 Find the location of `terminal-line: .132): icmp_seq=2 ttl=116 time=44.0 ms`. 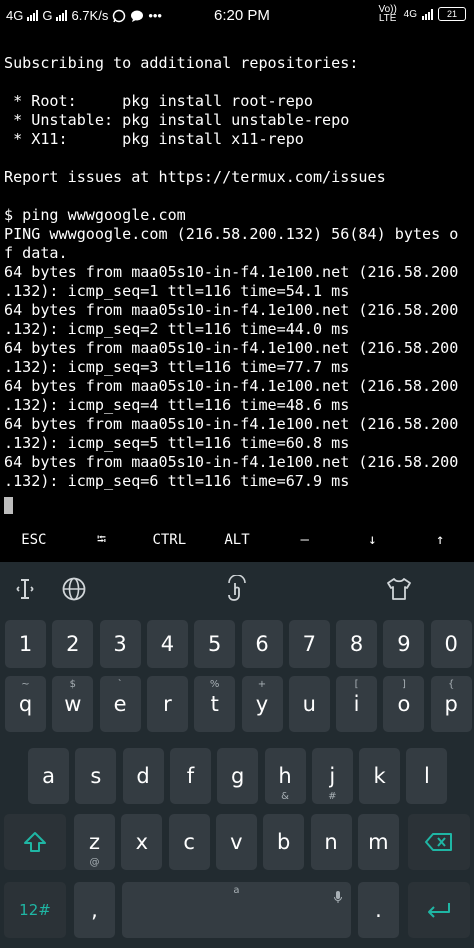

terminal-line: .132): icmp_seq=2 ttl=116 time=44.0 ms is located at coordinates (177, 329).